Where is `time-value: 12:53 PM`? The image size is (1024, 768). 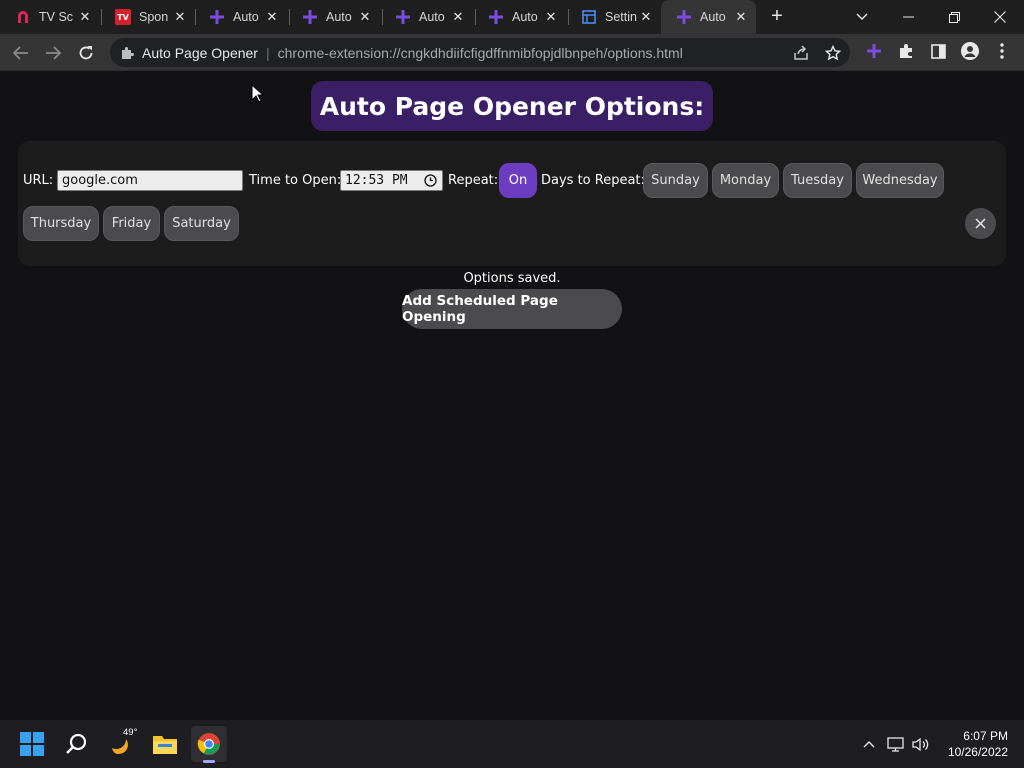
time-value: 12:53 PM is located at coordinates (376, 180).